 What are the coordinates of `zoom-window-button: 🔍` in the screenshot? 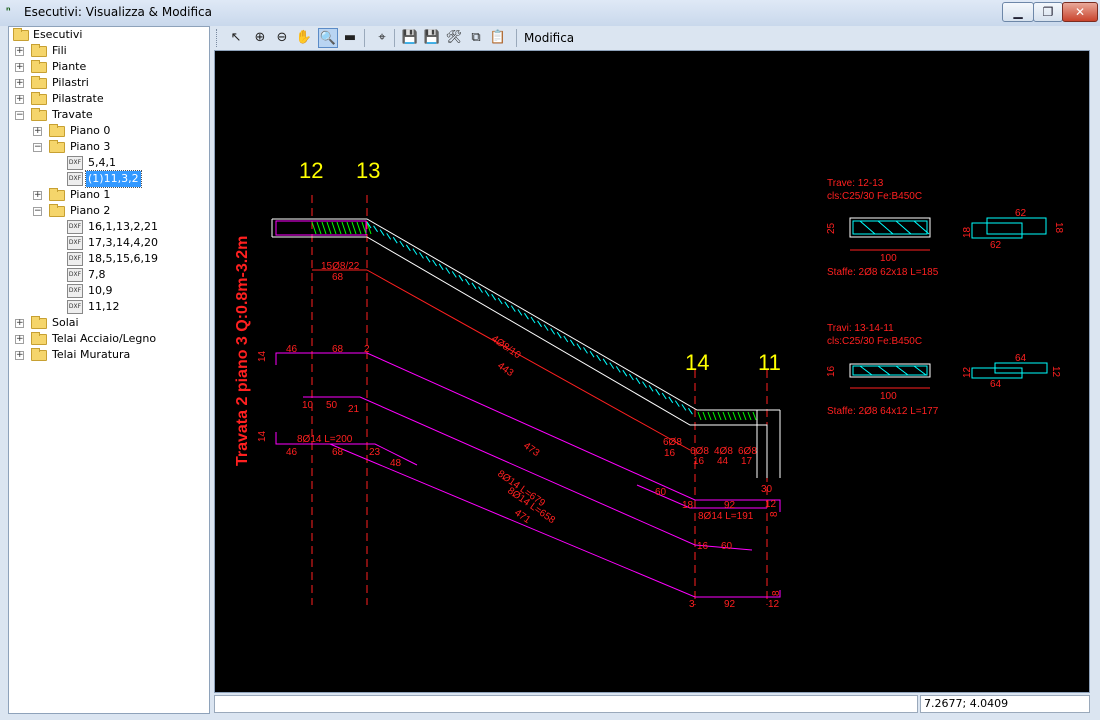 It's located at (328, 38).